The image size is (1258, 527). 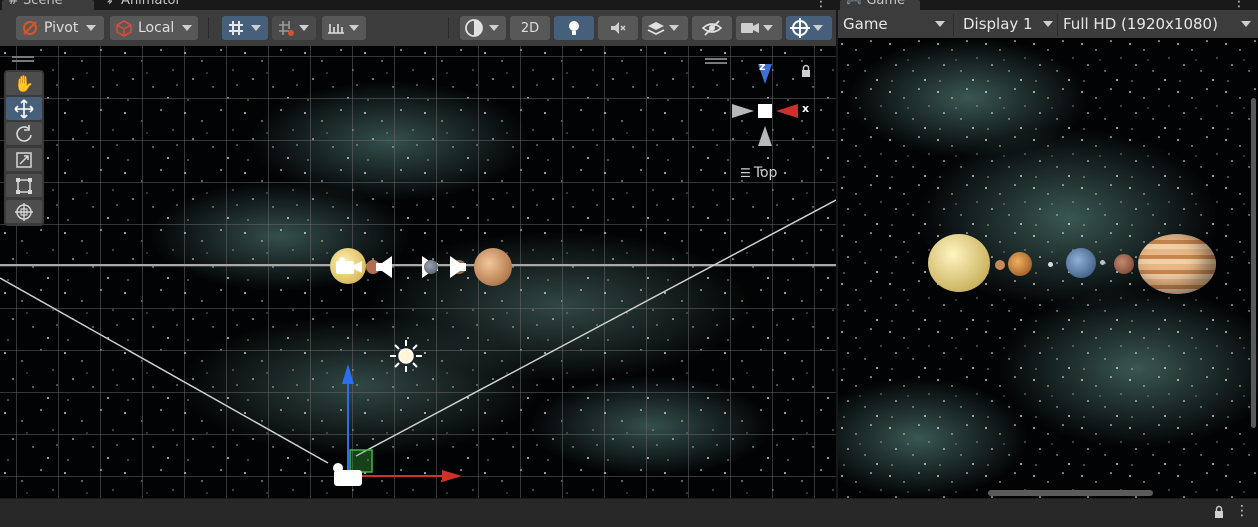 I want to click on display-target-dropdown: Display 1, so click(x=1009, y=24).